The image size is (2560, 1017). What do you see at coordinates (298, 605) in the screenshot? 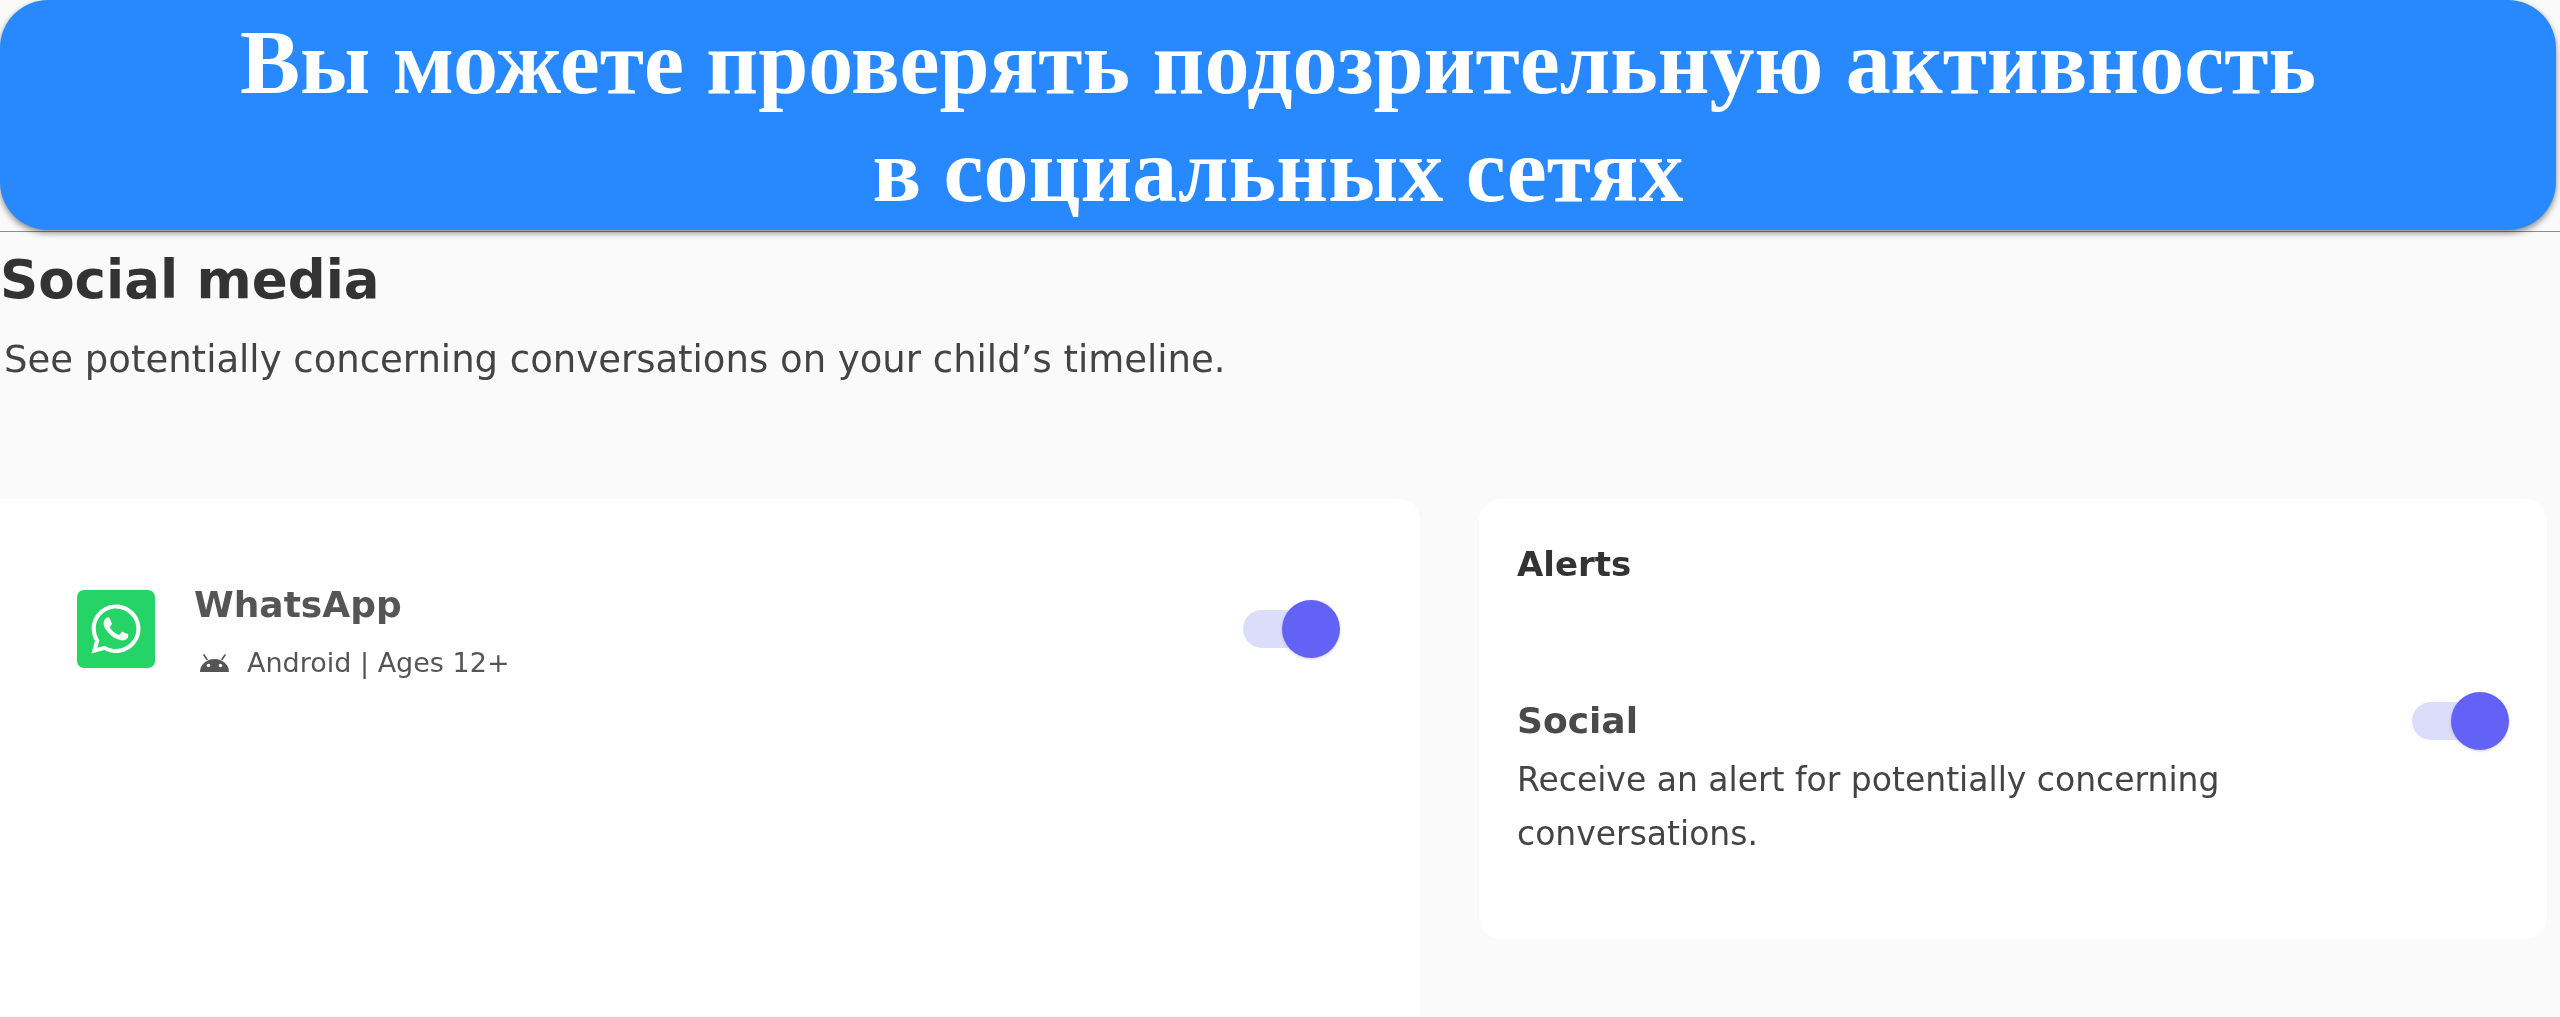
I see `app-name: WhatsApp` at bounding box center [298, 605].